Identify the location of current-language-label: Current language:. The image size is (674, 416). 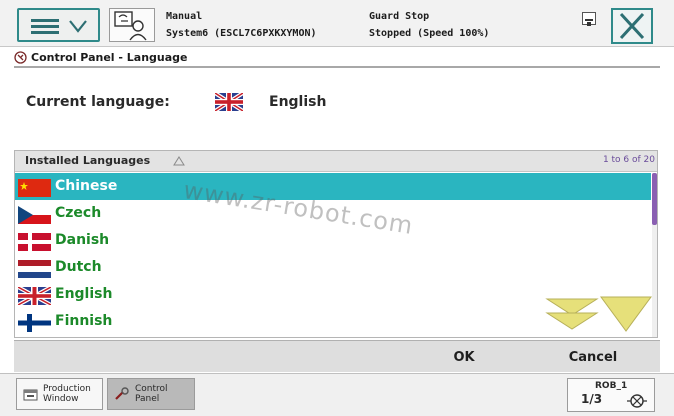
(98, 102).